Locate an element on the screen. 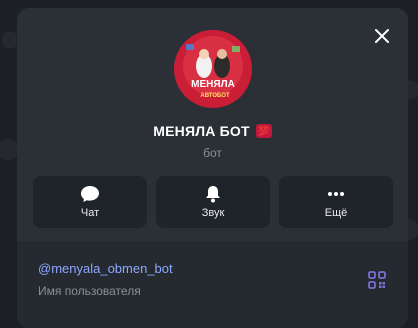  avatar-image: МЕНЯЛА АВТОБОТ is located at coordinates (213, 69).